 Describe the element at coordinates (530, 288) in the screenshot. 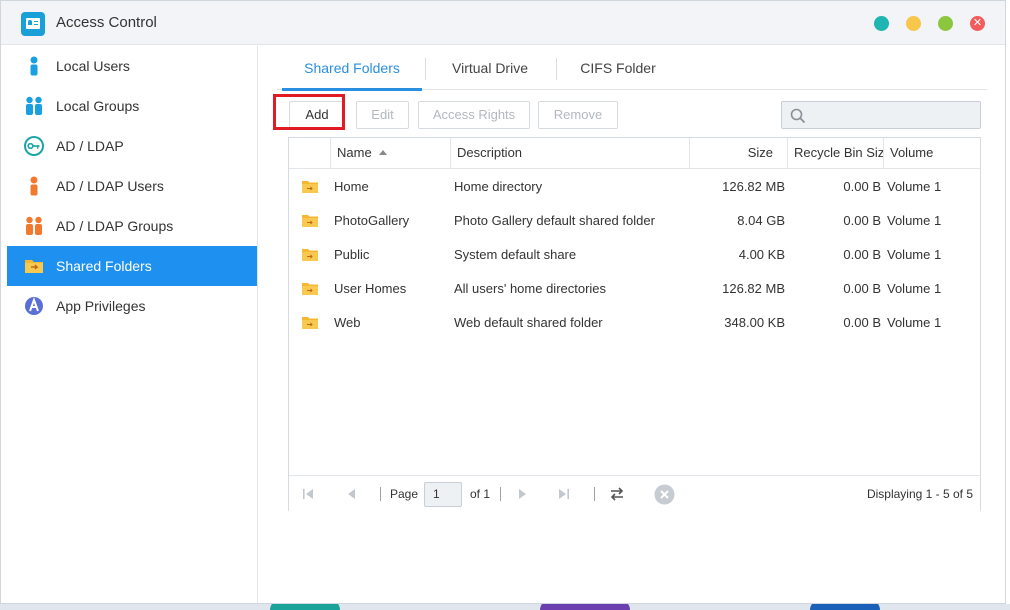

I see `cell-description: All users' home directories` at that location.